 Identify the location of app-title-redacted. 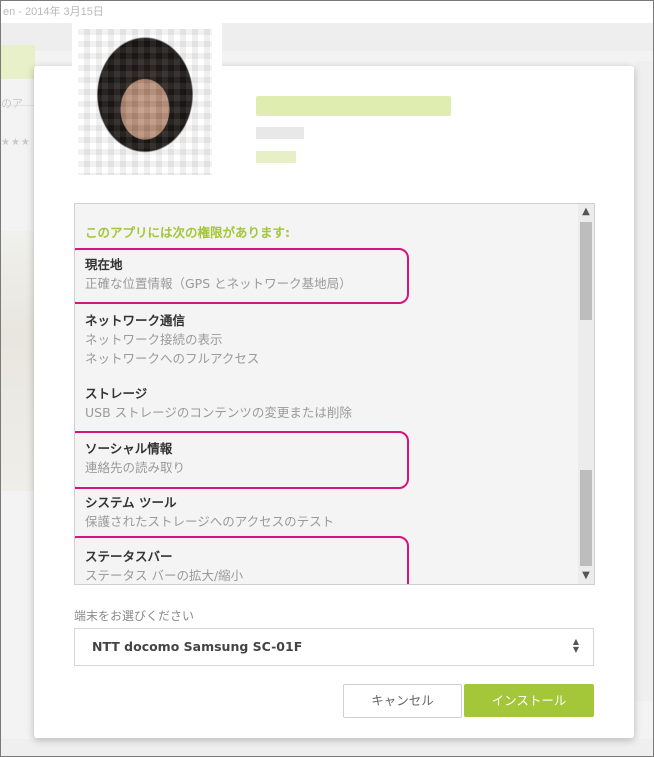
(353, 106).